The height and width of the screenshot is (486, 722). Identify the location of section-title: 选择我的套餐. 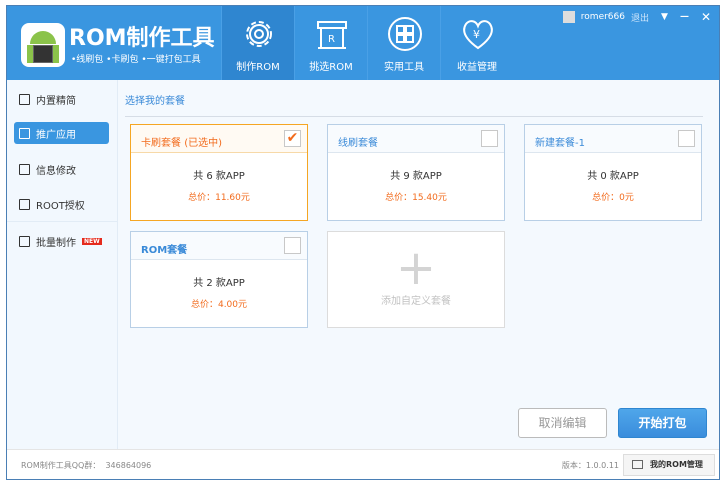
(155, 101).